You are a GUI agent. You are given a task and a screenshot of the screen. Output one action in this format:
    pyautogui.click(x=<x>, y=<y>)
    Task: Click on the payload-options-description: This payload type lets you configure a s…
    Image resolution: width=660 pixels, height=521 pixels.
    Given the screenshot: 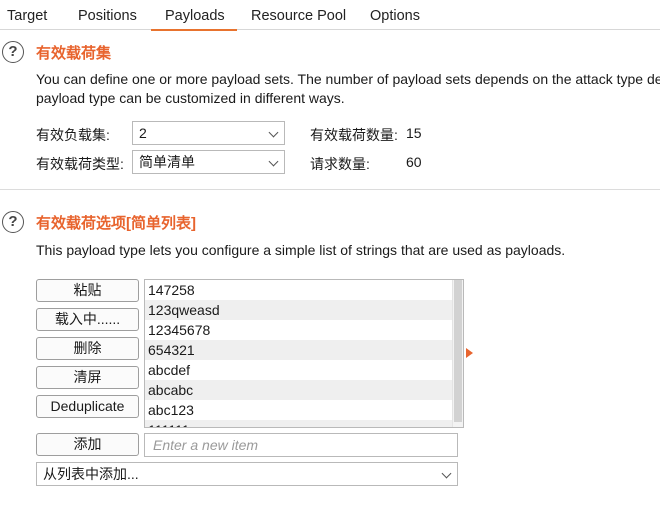 What is the action you would take?
    pyautogui.click(x=301, y=250)
    